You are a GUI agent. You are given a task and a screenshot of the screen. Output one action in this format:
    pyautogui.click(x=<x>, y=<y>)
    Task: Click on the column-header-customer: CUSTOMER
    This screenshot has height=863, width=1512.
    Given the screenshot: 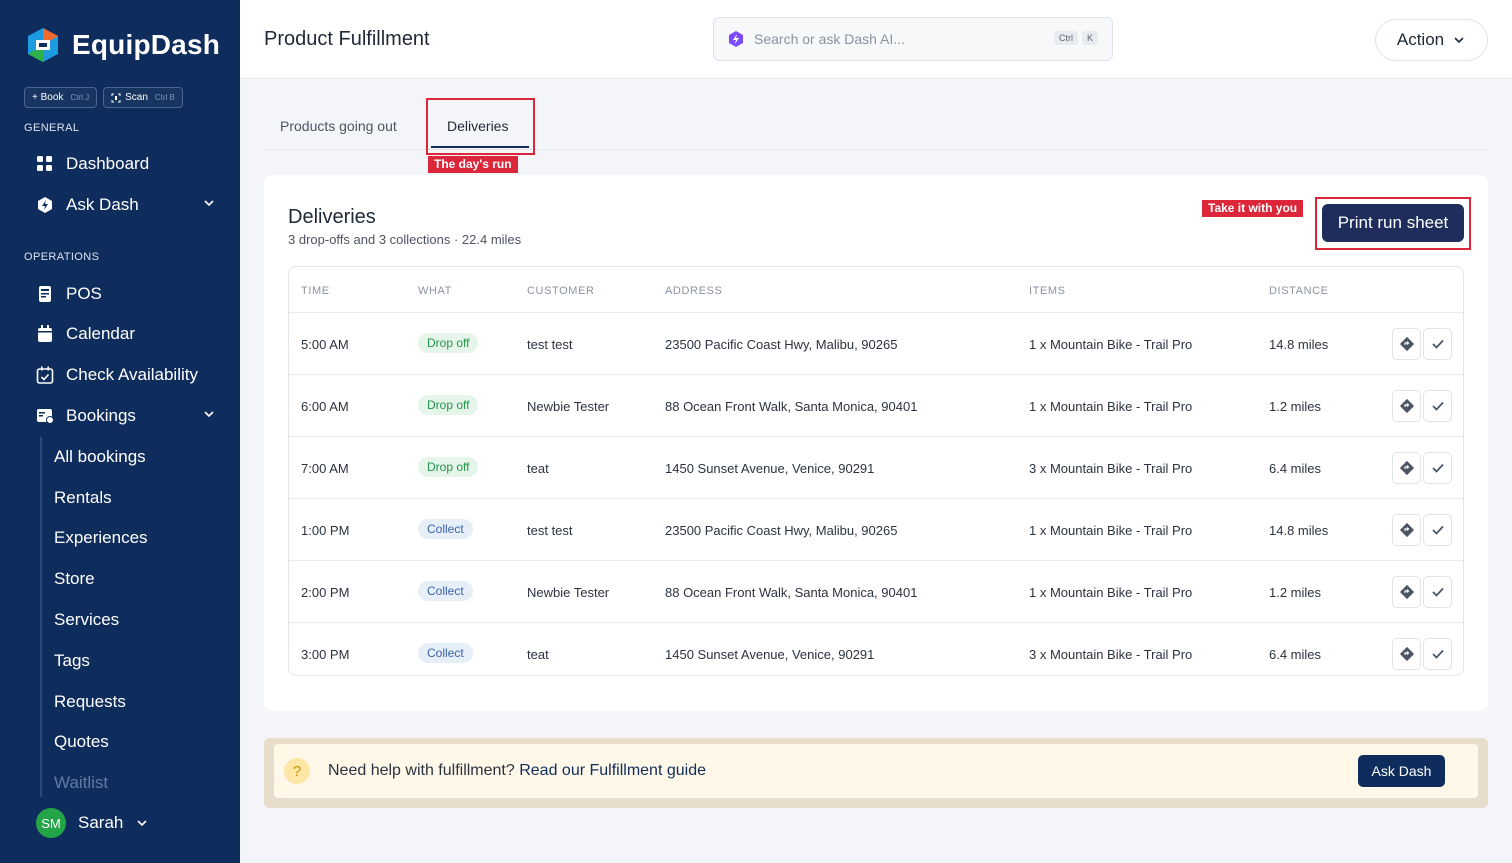 What is the action you would take?
    pyautogui.click(x=561, y=291)
    